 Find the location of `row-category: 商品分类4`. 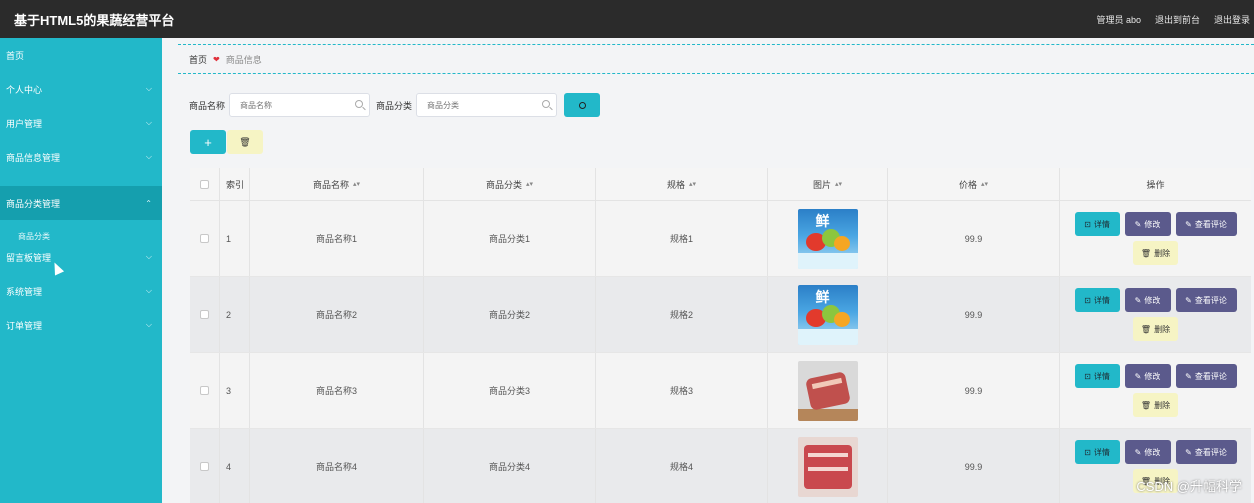

row-category: 商品分类4 is located at coordinates (510, 466).